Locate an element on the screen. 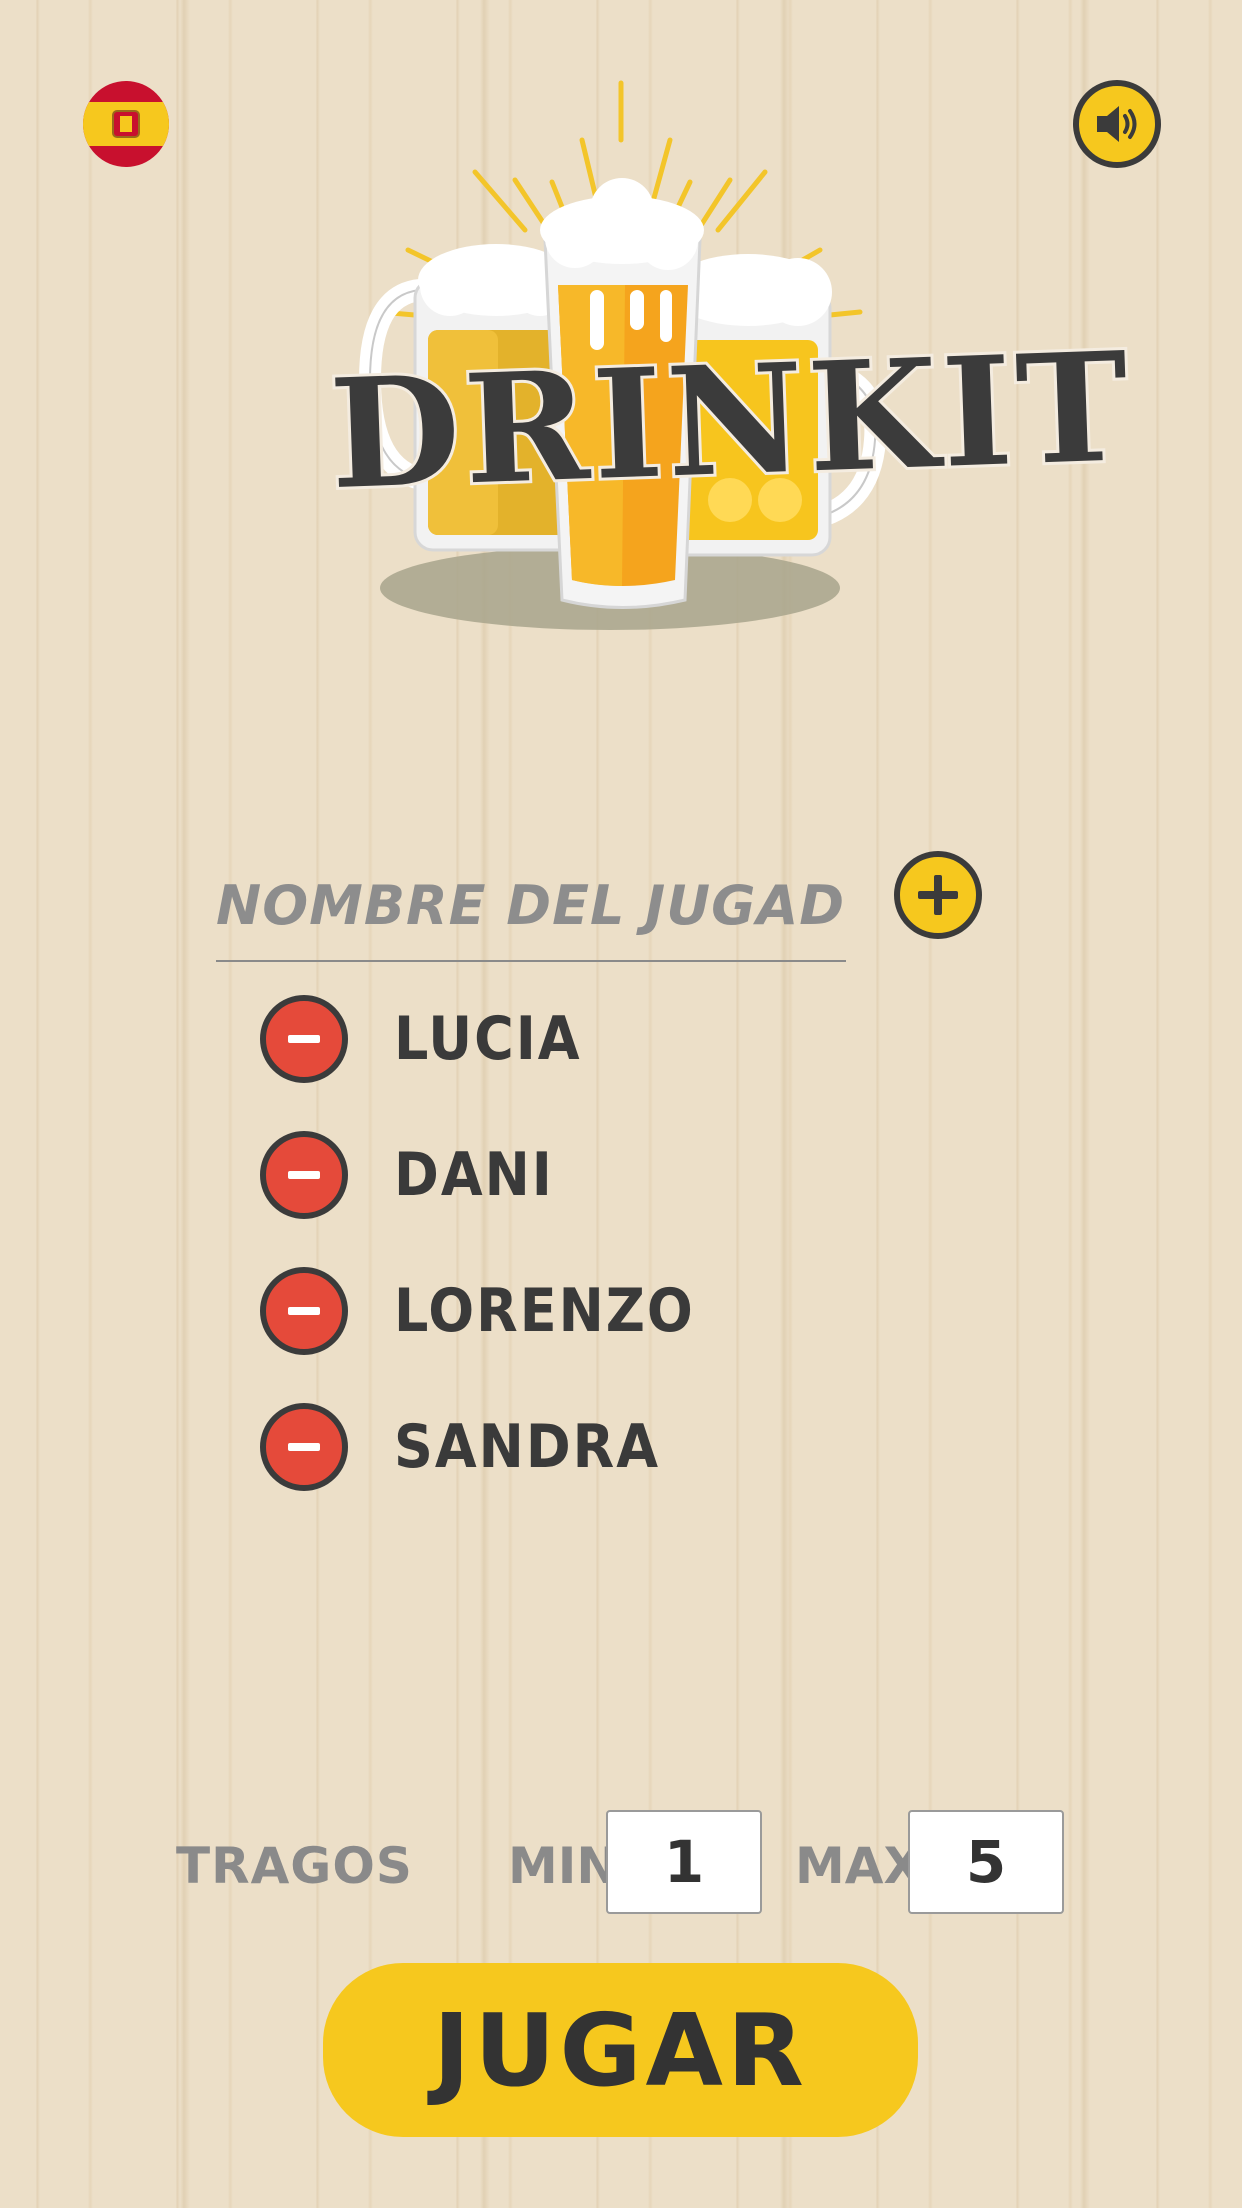 This screenshot has width=1242, height=2208. list-item: SANDRA is located at coordinates (610, 1447).